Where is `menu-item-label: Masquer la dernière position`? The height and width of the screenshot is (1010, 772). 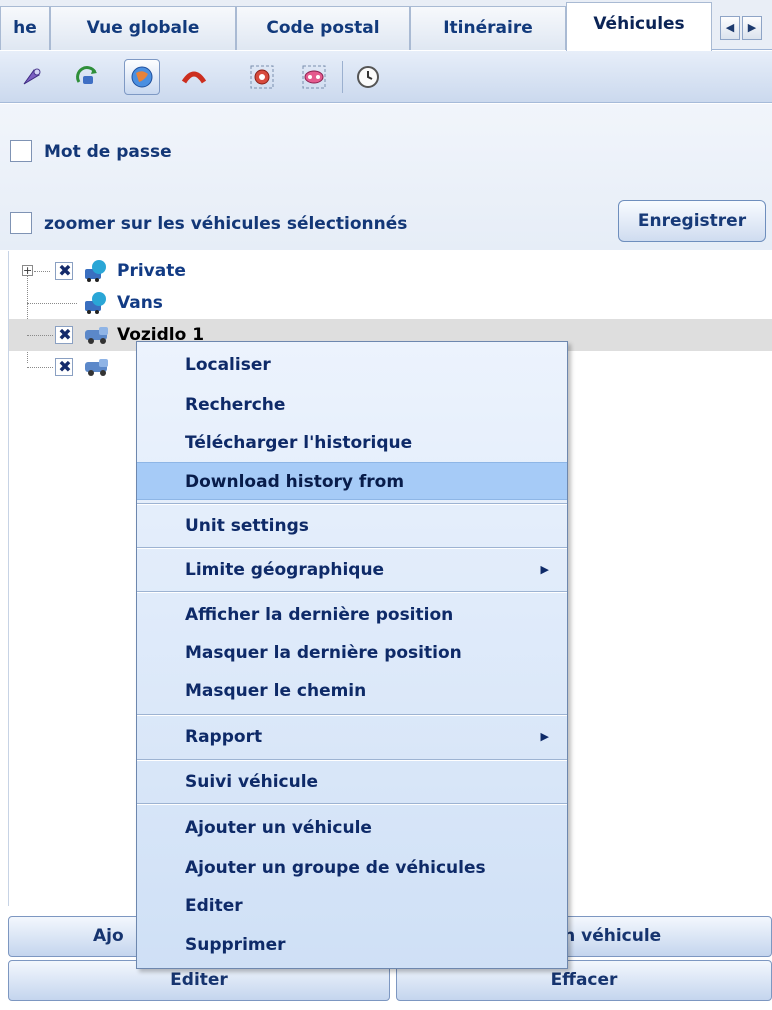
menu-item-label: Masquer la dernière position is located at coordinates (323, 653).